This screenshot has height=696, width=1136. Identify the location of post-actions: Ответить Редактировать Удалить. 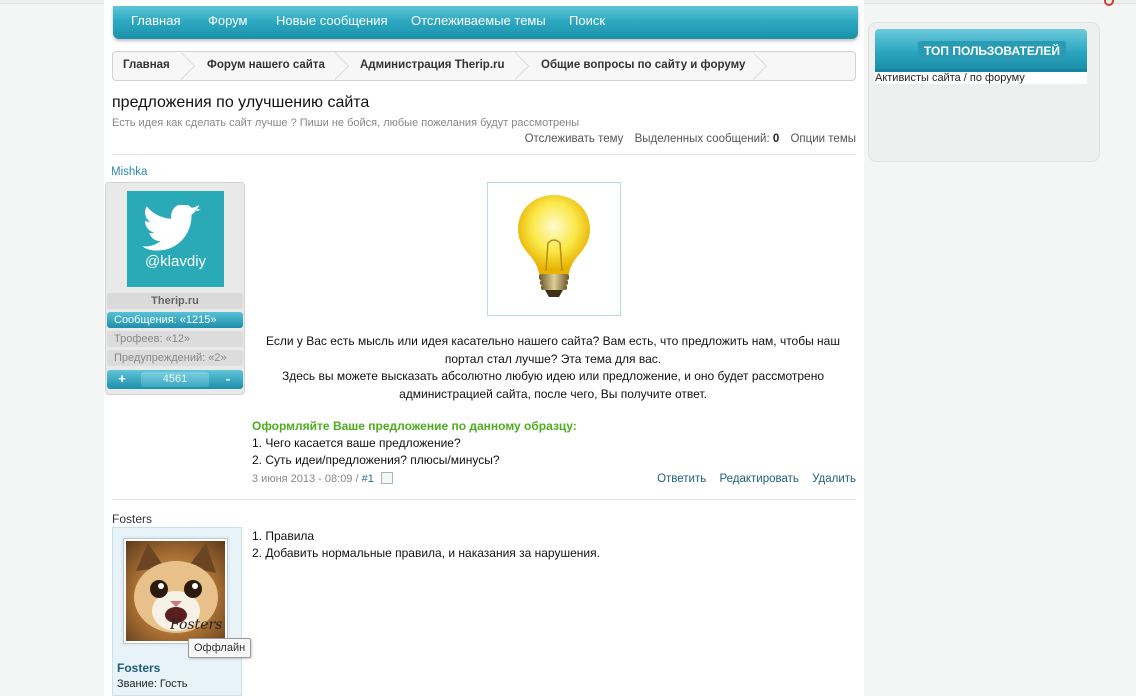
(751, 479).